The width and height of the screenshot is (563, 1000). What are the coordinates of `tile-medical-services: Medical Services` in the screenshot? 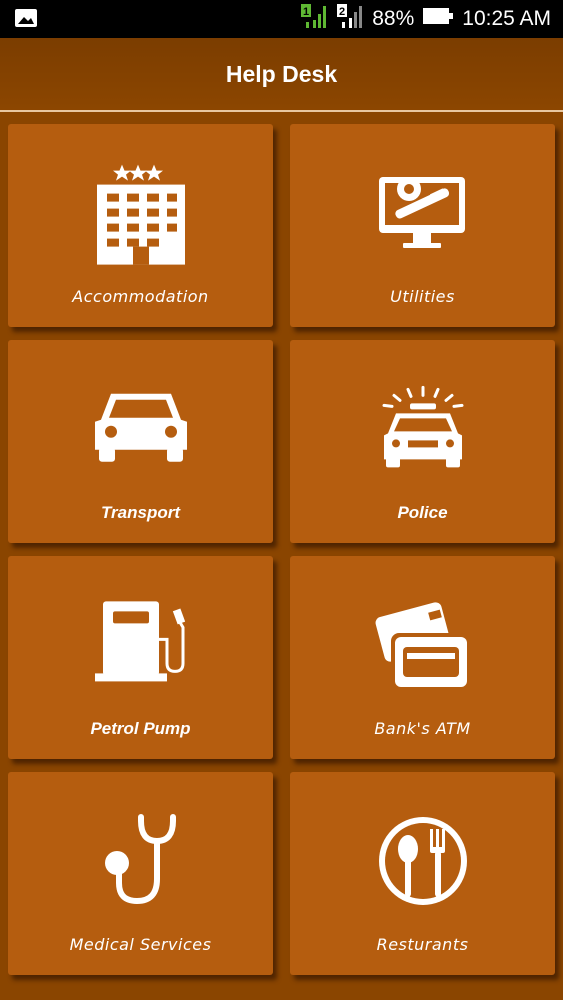 It's located at (140, 873).